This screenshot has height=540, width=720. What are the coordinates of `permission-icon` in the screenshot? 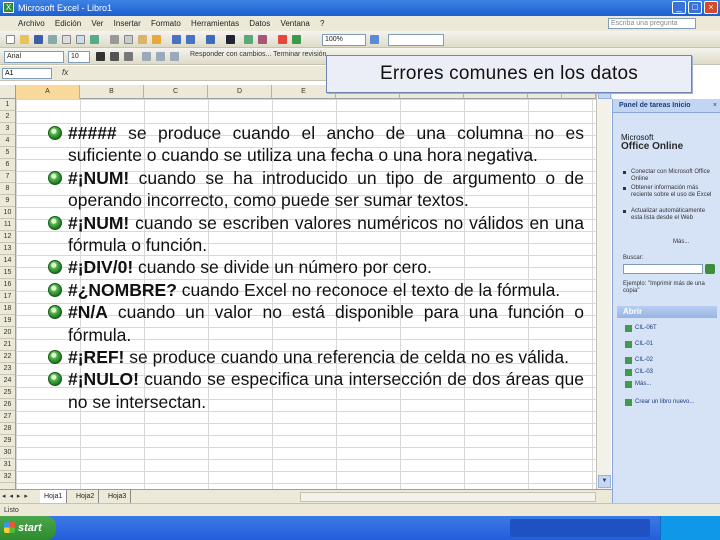 It's located at (52, 39).